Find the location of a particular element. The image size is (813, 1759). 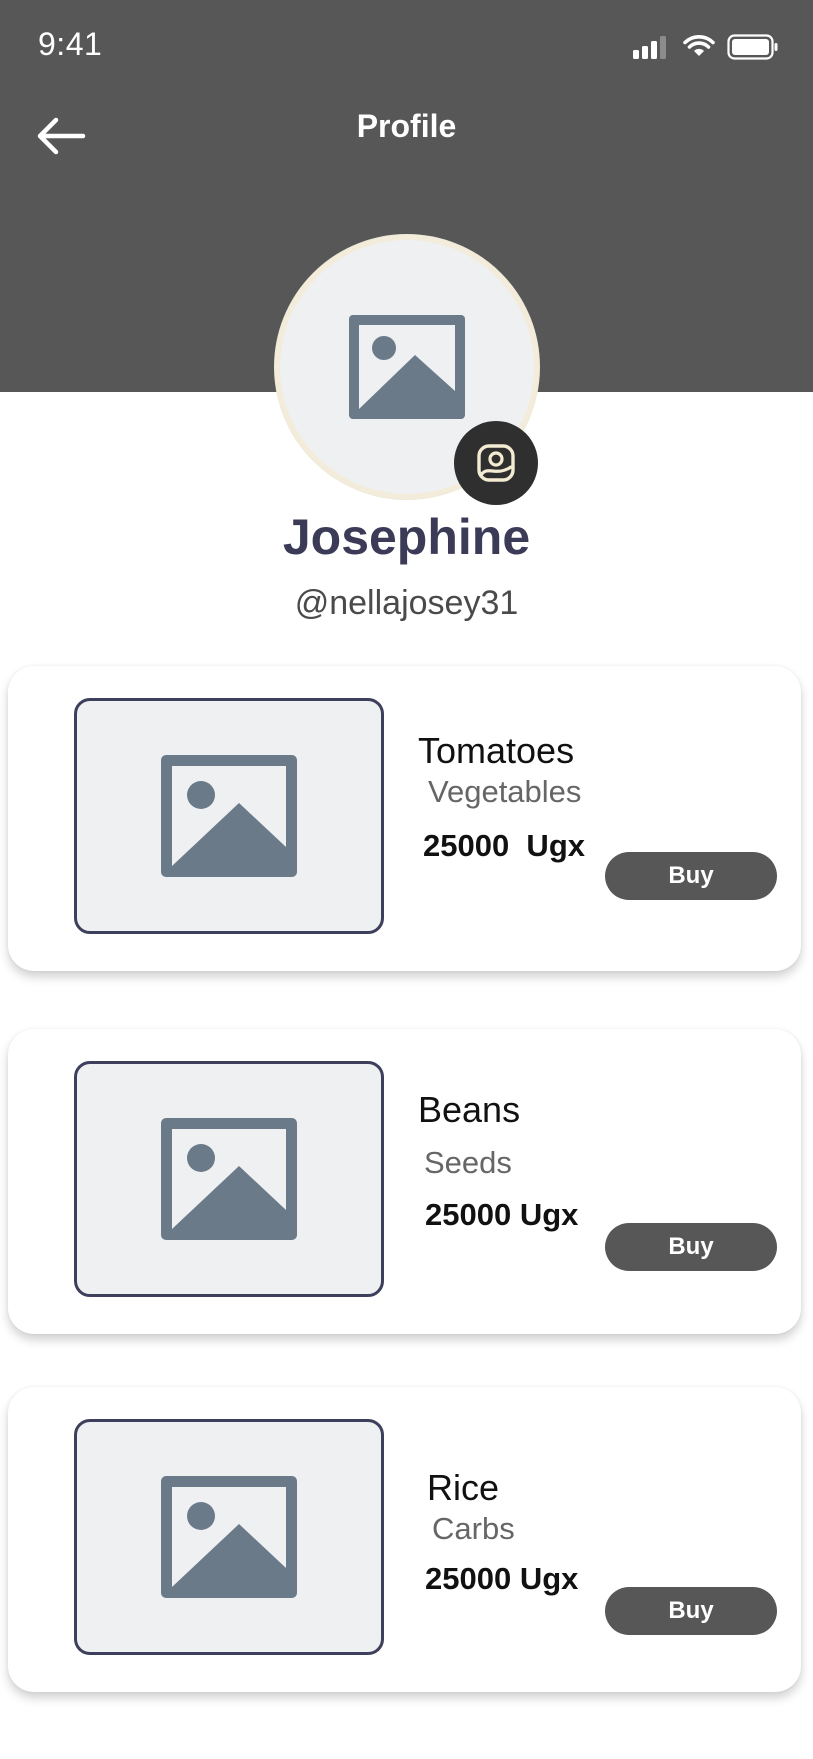

profile-name: Josephine is located at coordinates (406, 537).